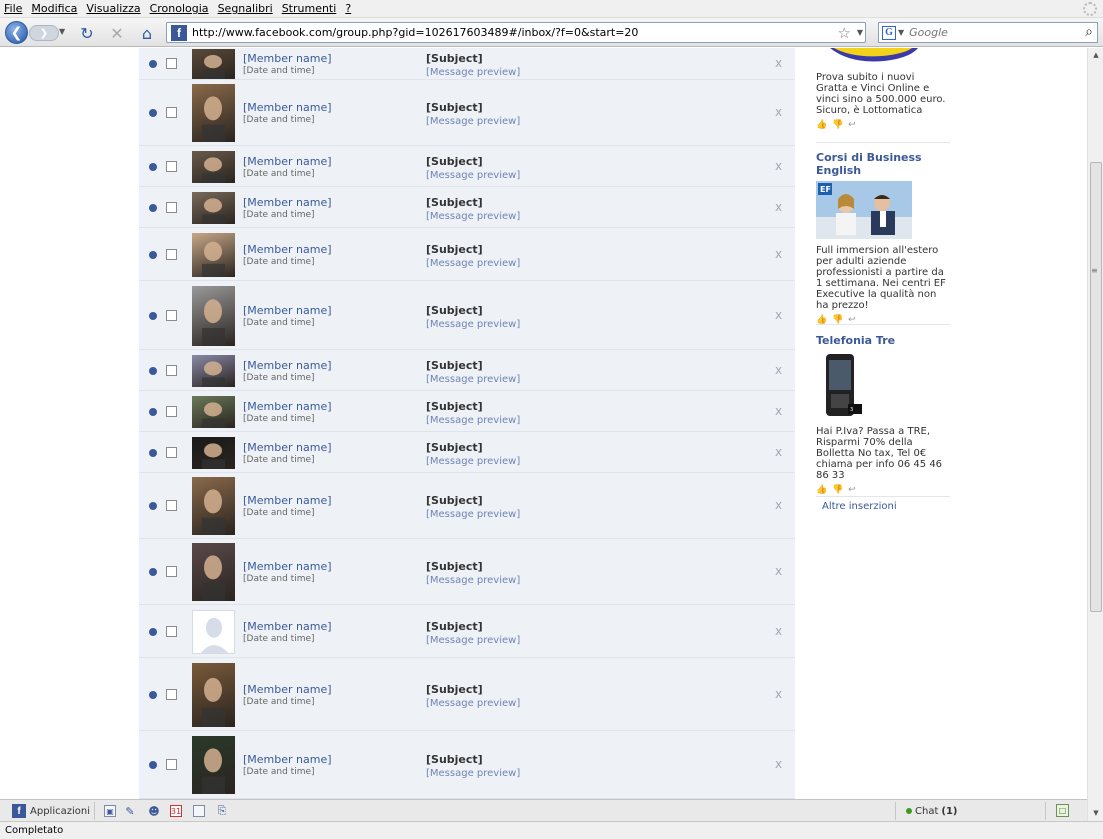 The width and height of the screenshot is (1103, 839). What do you see at coordinates (13, 8) in the screenshot?
I see `menu-file: File` at bounding box center [13, 8].